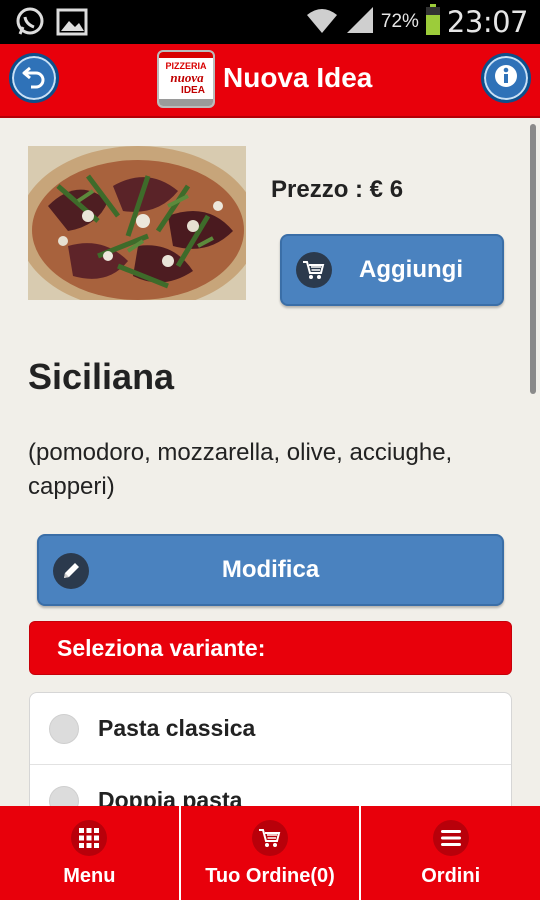 This screenshot has height=900, width=540. What do you see at coordinates (270, 876) in the screenshot?
I see `nav-your-order-label: Tuo Ordine(0)` at bounding box center [270, 876].